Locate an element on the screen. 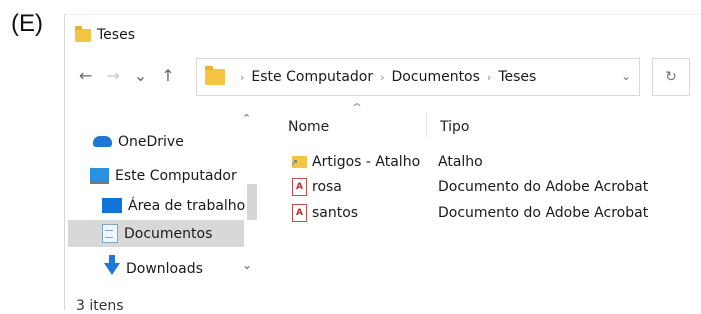 The image size is (701, 314). file-name: santos is located at coordinates (381, 213).